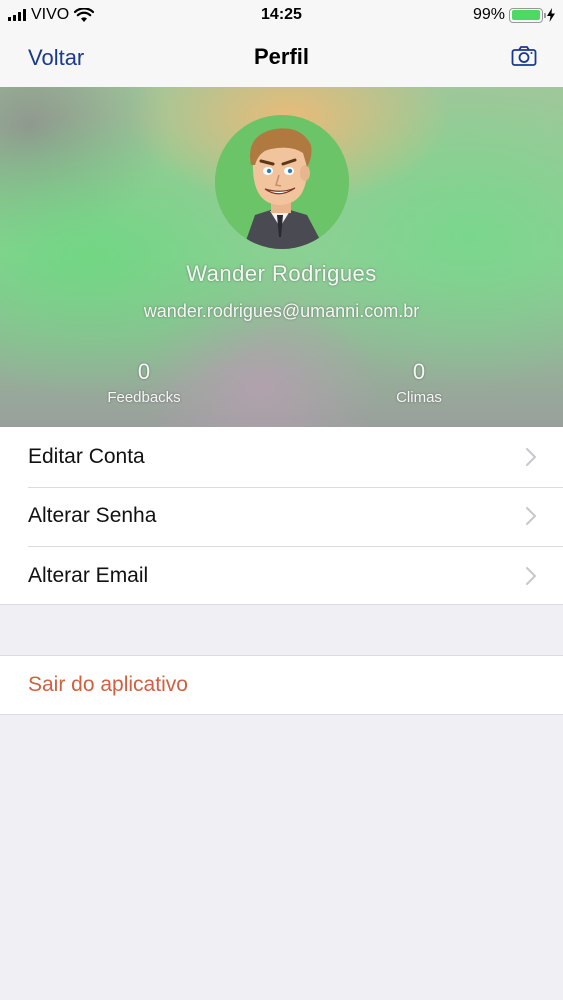  What do you see at coordinates (281, 311) in the screenshot?
I see `profile-email: wander.rodrigues@umanni.com.br` at bounding box center [281, 311].